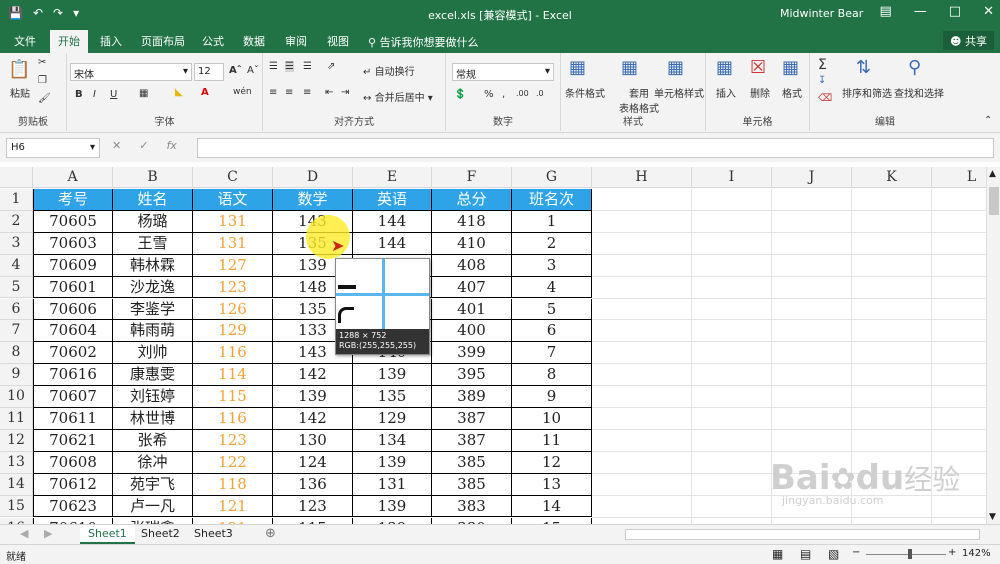 The height and width of the screenshot is (564, 1000). Describe the element at coordinates (209, 72) in the screenshot. I see `font-size-select: 12` at that location.